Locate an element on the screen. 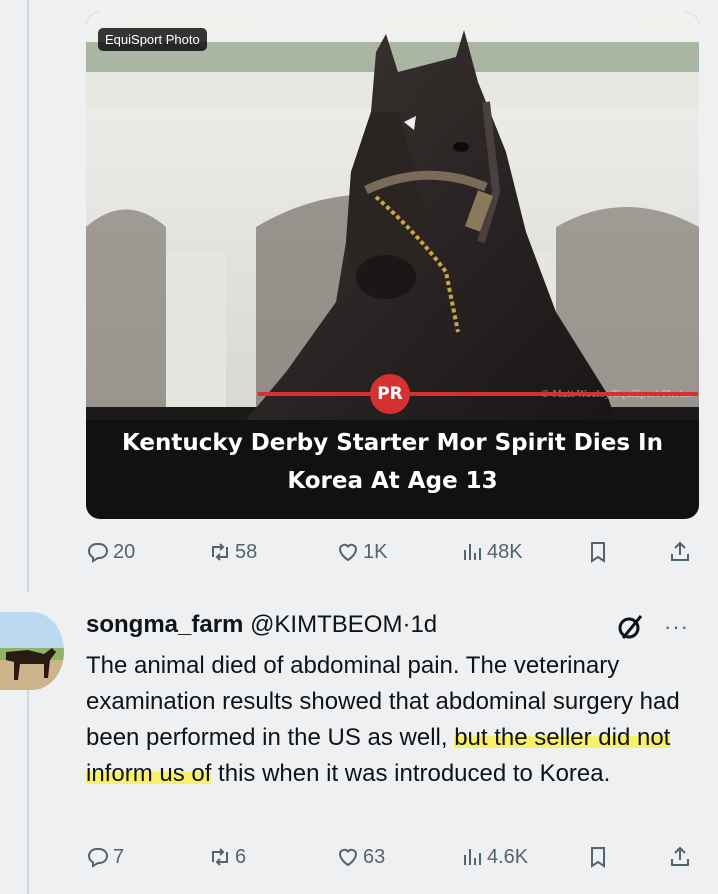  reply-count: 20 is located at coordinates (124, 551).